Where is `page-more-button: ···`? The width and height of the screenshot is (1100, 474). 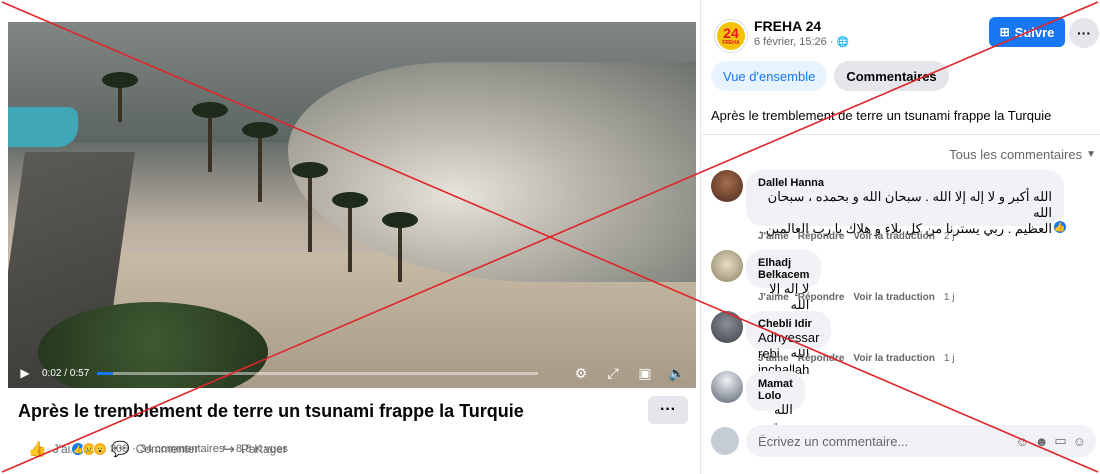
page-more-button: ··· is located at coordinates (1084, 33).